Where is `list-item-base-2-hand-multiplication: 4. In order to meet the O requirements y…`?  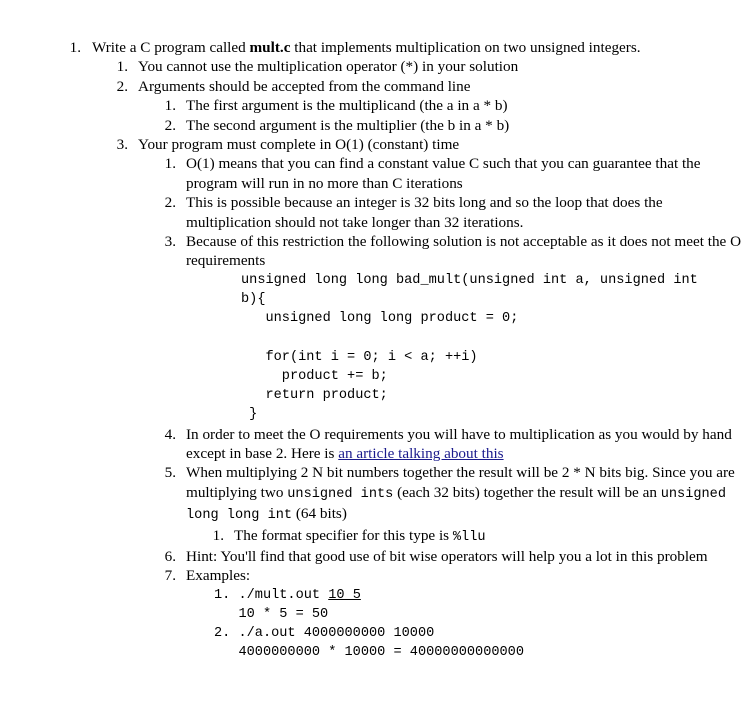
list-item-base-2-hand-multiplication: 4. In order to meet the O requirements y… is located at coordinates (455, 444).